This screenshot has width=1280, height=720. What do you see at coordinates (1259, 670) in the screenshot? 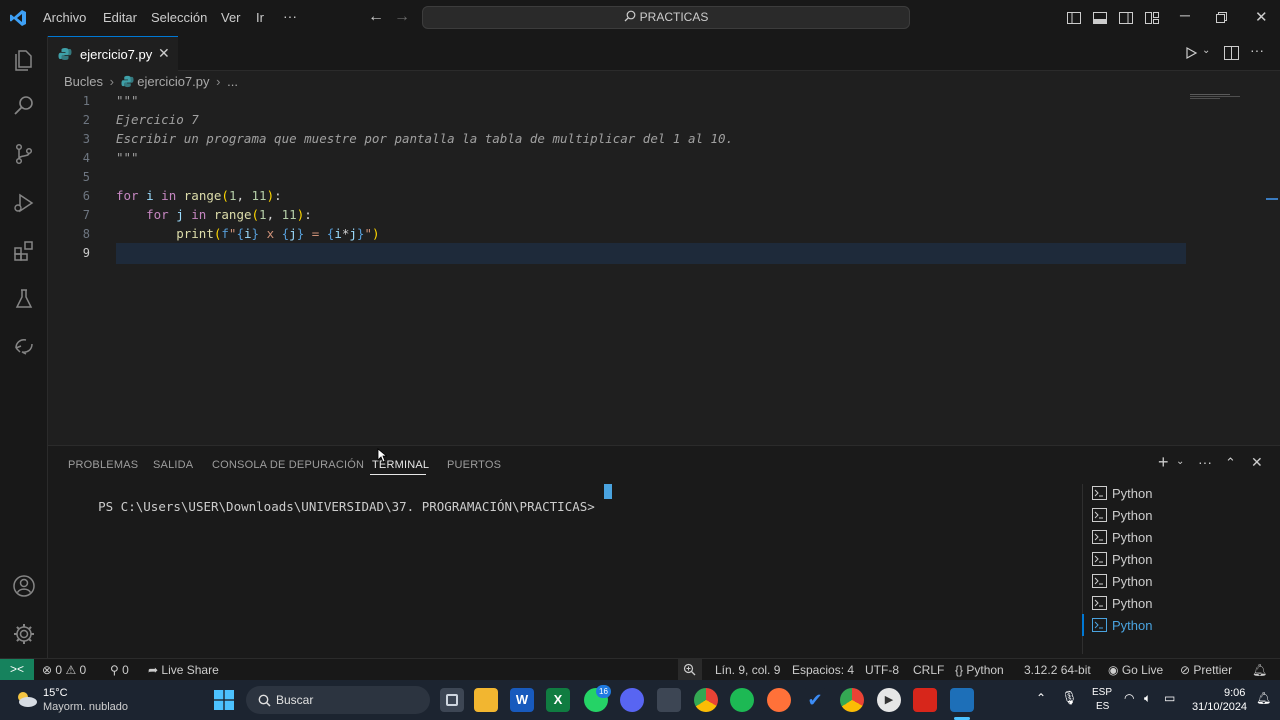
I see `notifications-bell-icon: 🔔︎` at bounding box center [1259, 670].